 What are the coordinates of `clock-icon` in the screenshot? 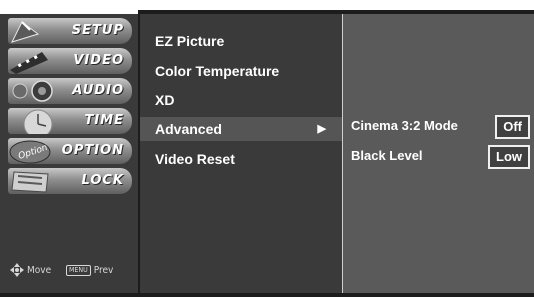 It's located at (38, 121).